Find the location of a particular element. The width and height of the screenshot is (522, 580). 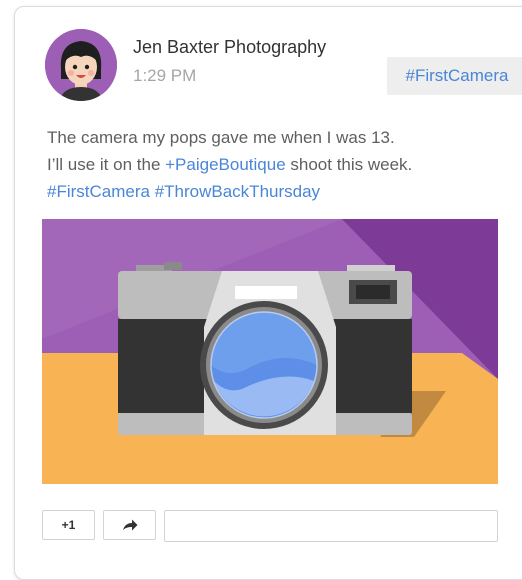

post-body-line-3: #FirstCamera #ThrowBackThursday is located at coordinates (277, 191).